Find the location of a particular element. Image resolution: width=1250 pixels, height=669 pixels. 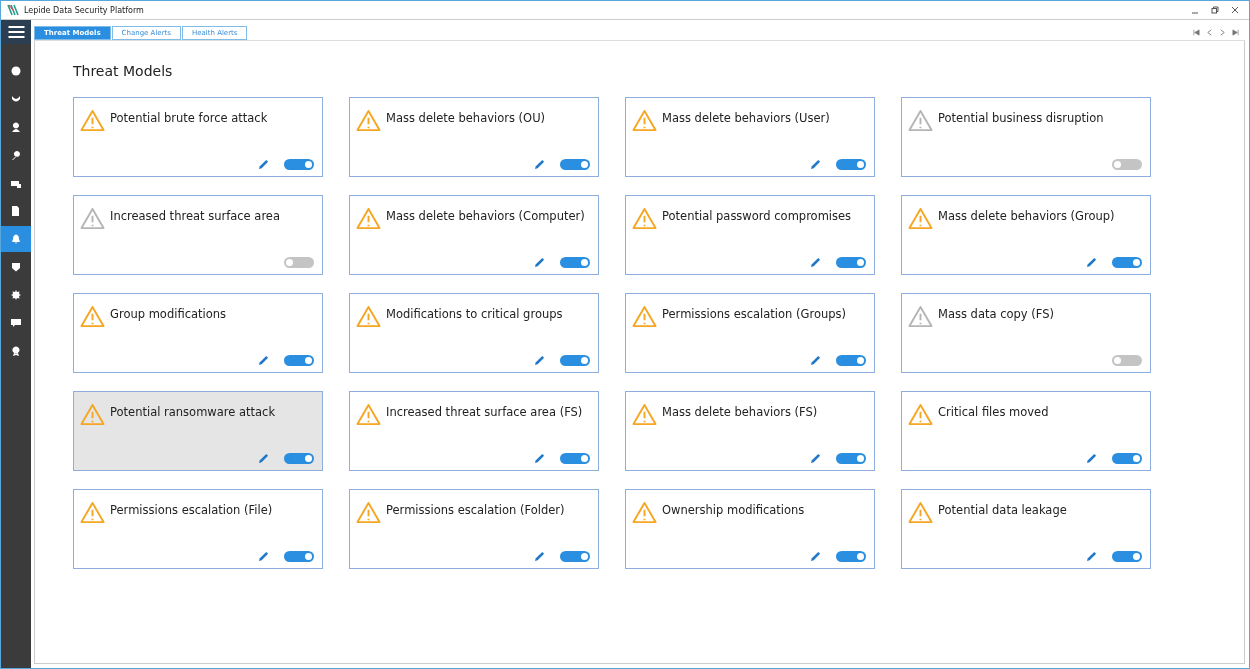

threat-model-card: Mass delete behaviors (Group) is located at coordinates (1026, 235).